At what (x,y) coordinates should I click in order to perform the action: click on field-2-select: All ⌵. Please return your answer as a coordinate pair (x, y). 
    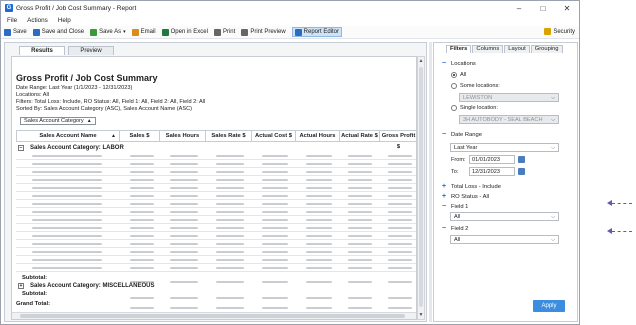
    Looking at the image, I should click on (504, 239).